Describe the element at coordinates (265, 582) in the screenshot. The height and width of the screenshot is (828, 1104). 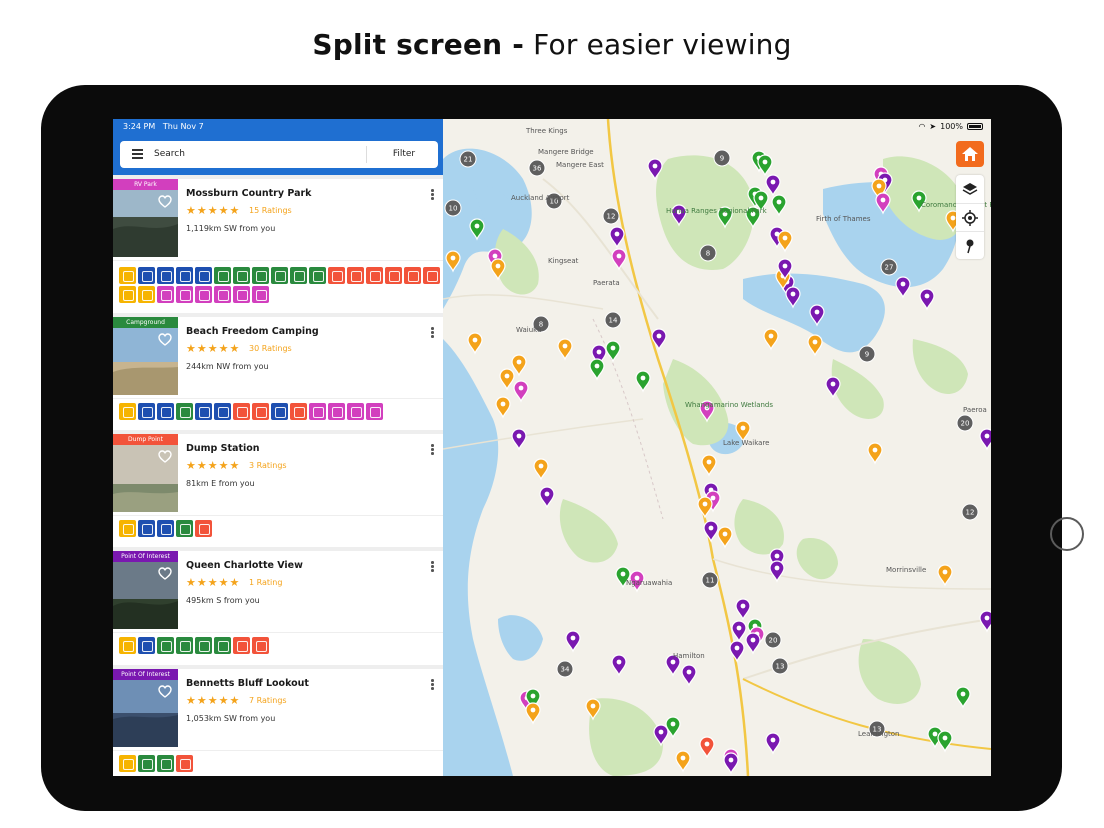
I see `rating-count: 1 Rating` at that location.